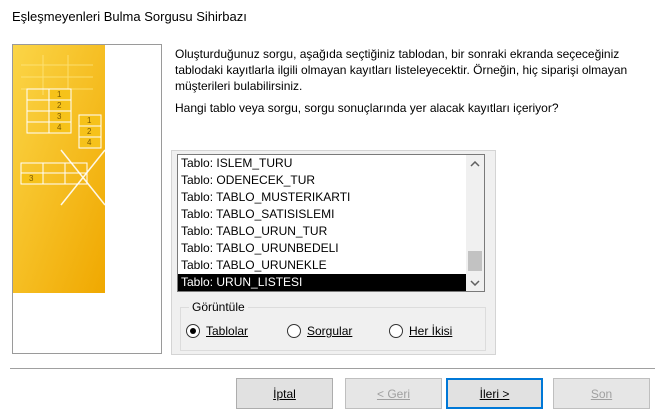 The image size is (665, 416). What do you see at coordinates (322, 163) in the screenshot?
I see `list-item: Tablo: ISLEM_TURU` at bounding box center [322, 163].